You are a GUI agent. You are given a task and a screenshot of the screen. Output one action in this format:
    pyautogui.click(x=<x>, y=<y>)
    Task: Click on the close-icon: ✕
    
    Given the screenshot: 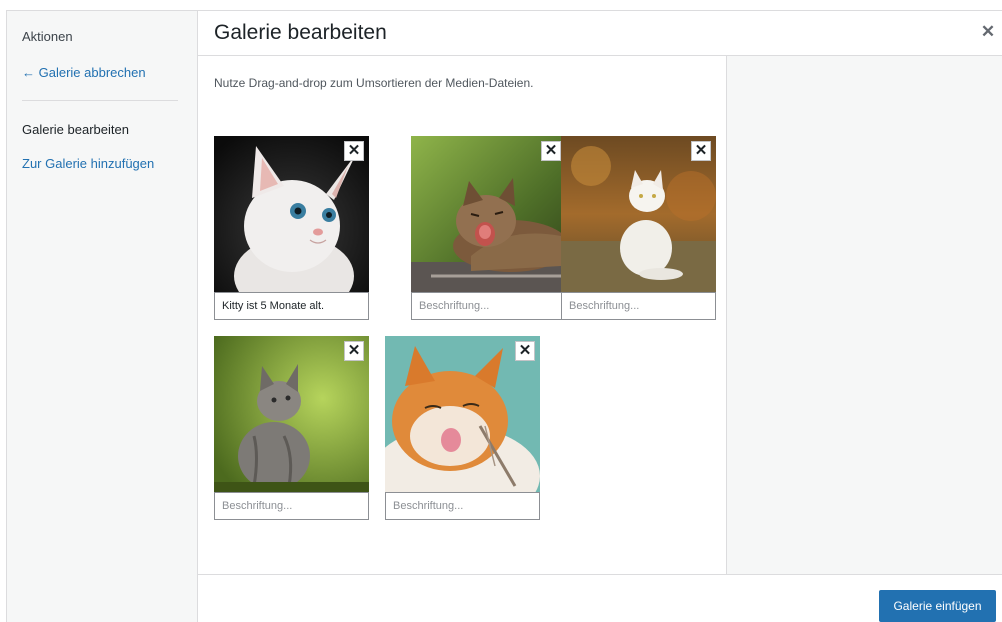 What is the action you would take?
    pyautogui.click(x=988, y=32)
    